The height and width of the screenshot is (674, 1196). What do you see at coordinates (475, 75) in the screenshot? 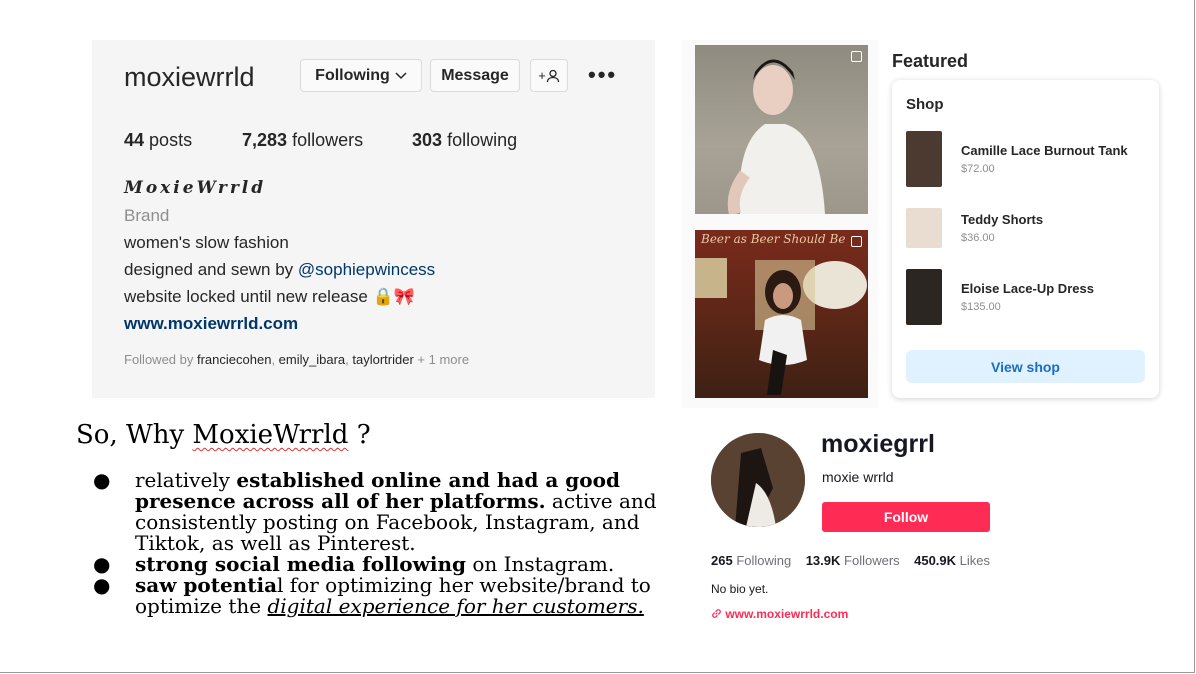
I see `message-button: Message` at bounding box center [475, 75].